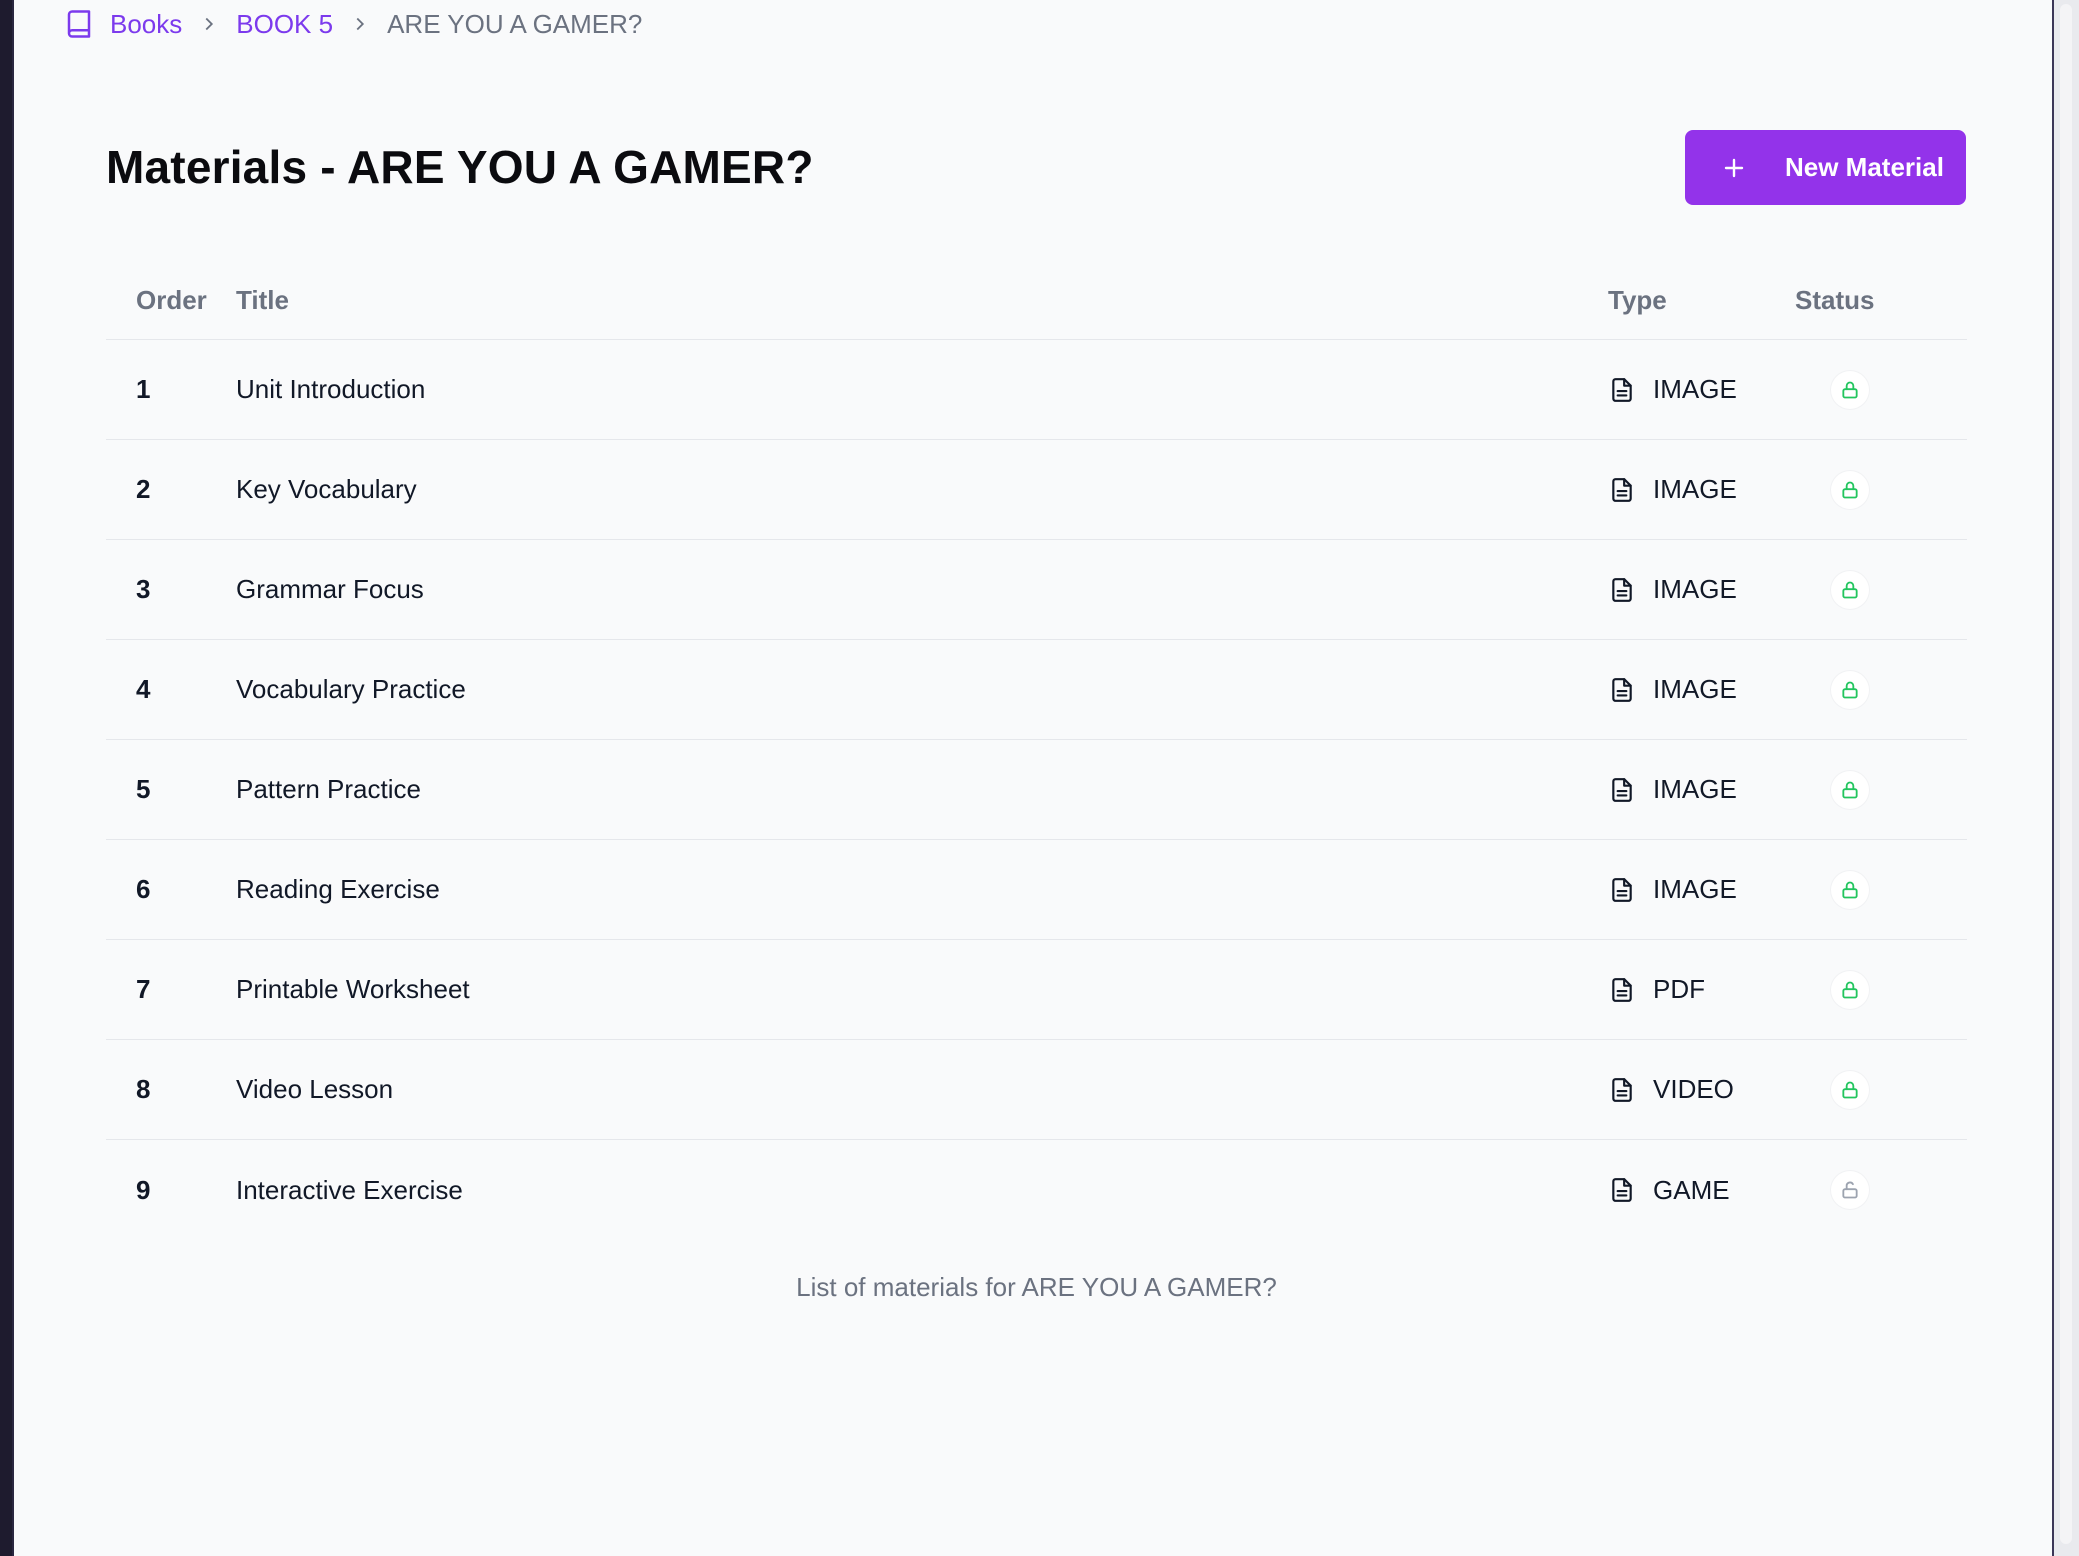  I want to click on column-header-order: Order, so click(171, 300).